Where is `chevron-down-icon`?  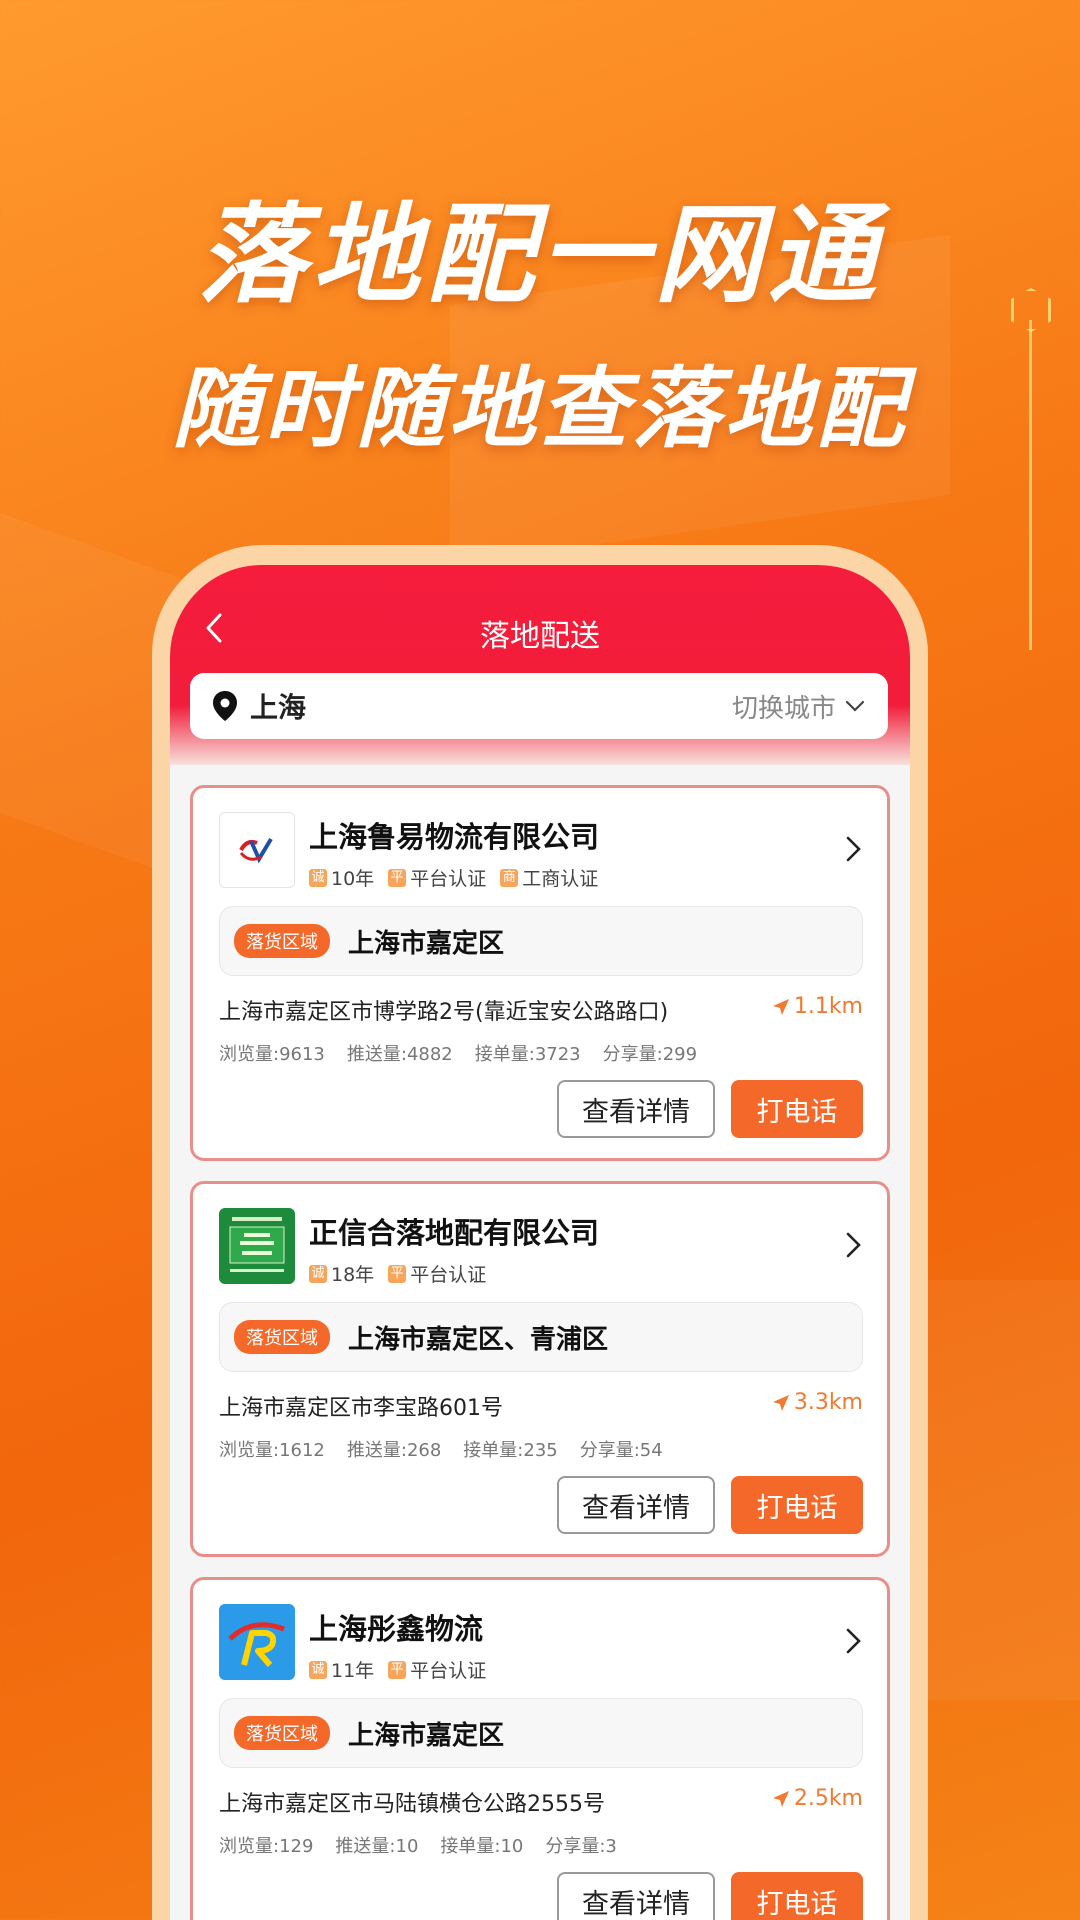
chevron-down-icon is located at coordinates (855, 706).